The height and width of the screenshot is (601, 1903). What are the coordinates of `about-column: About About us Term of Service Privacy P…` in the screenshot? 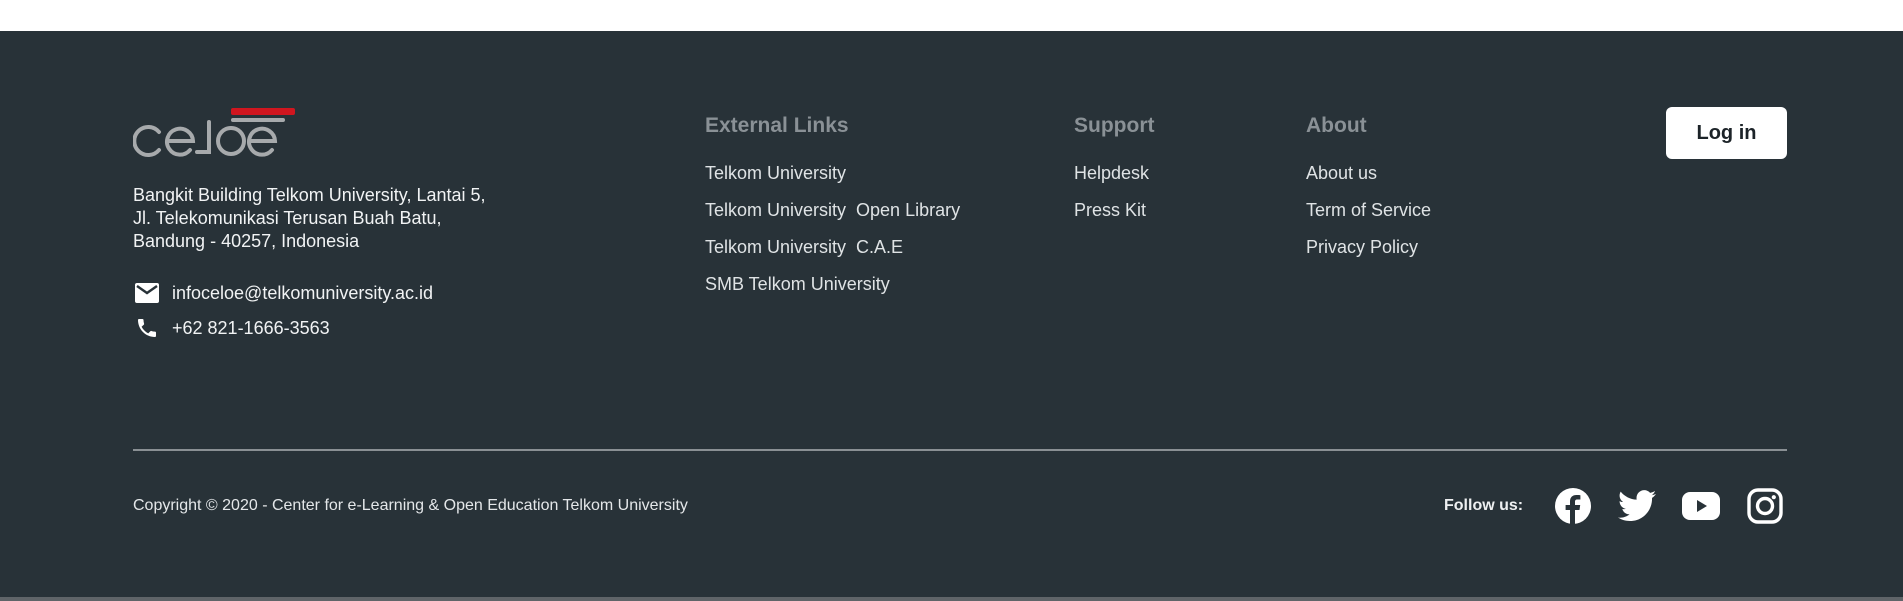 It's located at (1368, 191).